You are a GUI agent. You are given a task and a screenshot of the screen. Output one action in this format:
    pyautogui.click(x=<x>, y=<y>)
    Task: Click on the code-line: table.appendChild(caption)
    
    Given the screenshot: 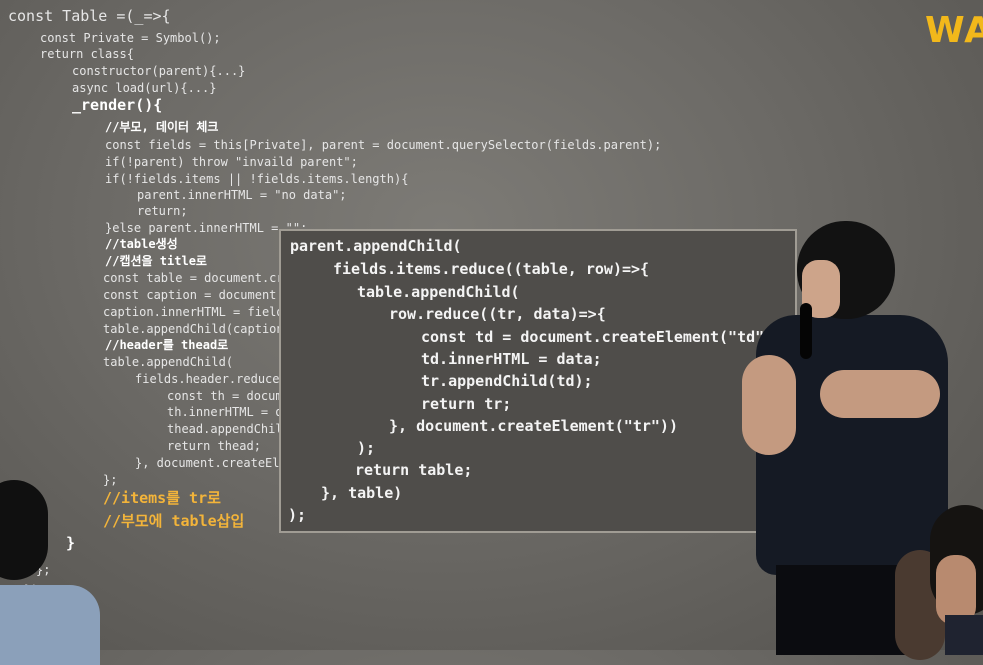 What is the action you would take?
    pyautogui.click(x=197, y=329)
    